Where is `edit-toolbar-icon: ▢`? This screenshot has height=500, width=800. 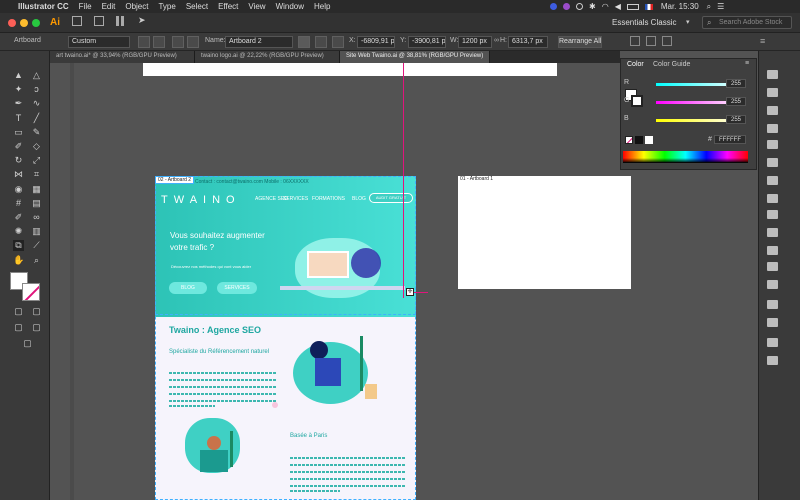
edit-toolbar-icon: ▢ is located at coordinates (27, 343).